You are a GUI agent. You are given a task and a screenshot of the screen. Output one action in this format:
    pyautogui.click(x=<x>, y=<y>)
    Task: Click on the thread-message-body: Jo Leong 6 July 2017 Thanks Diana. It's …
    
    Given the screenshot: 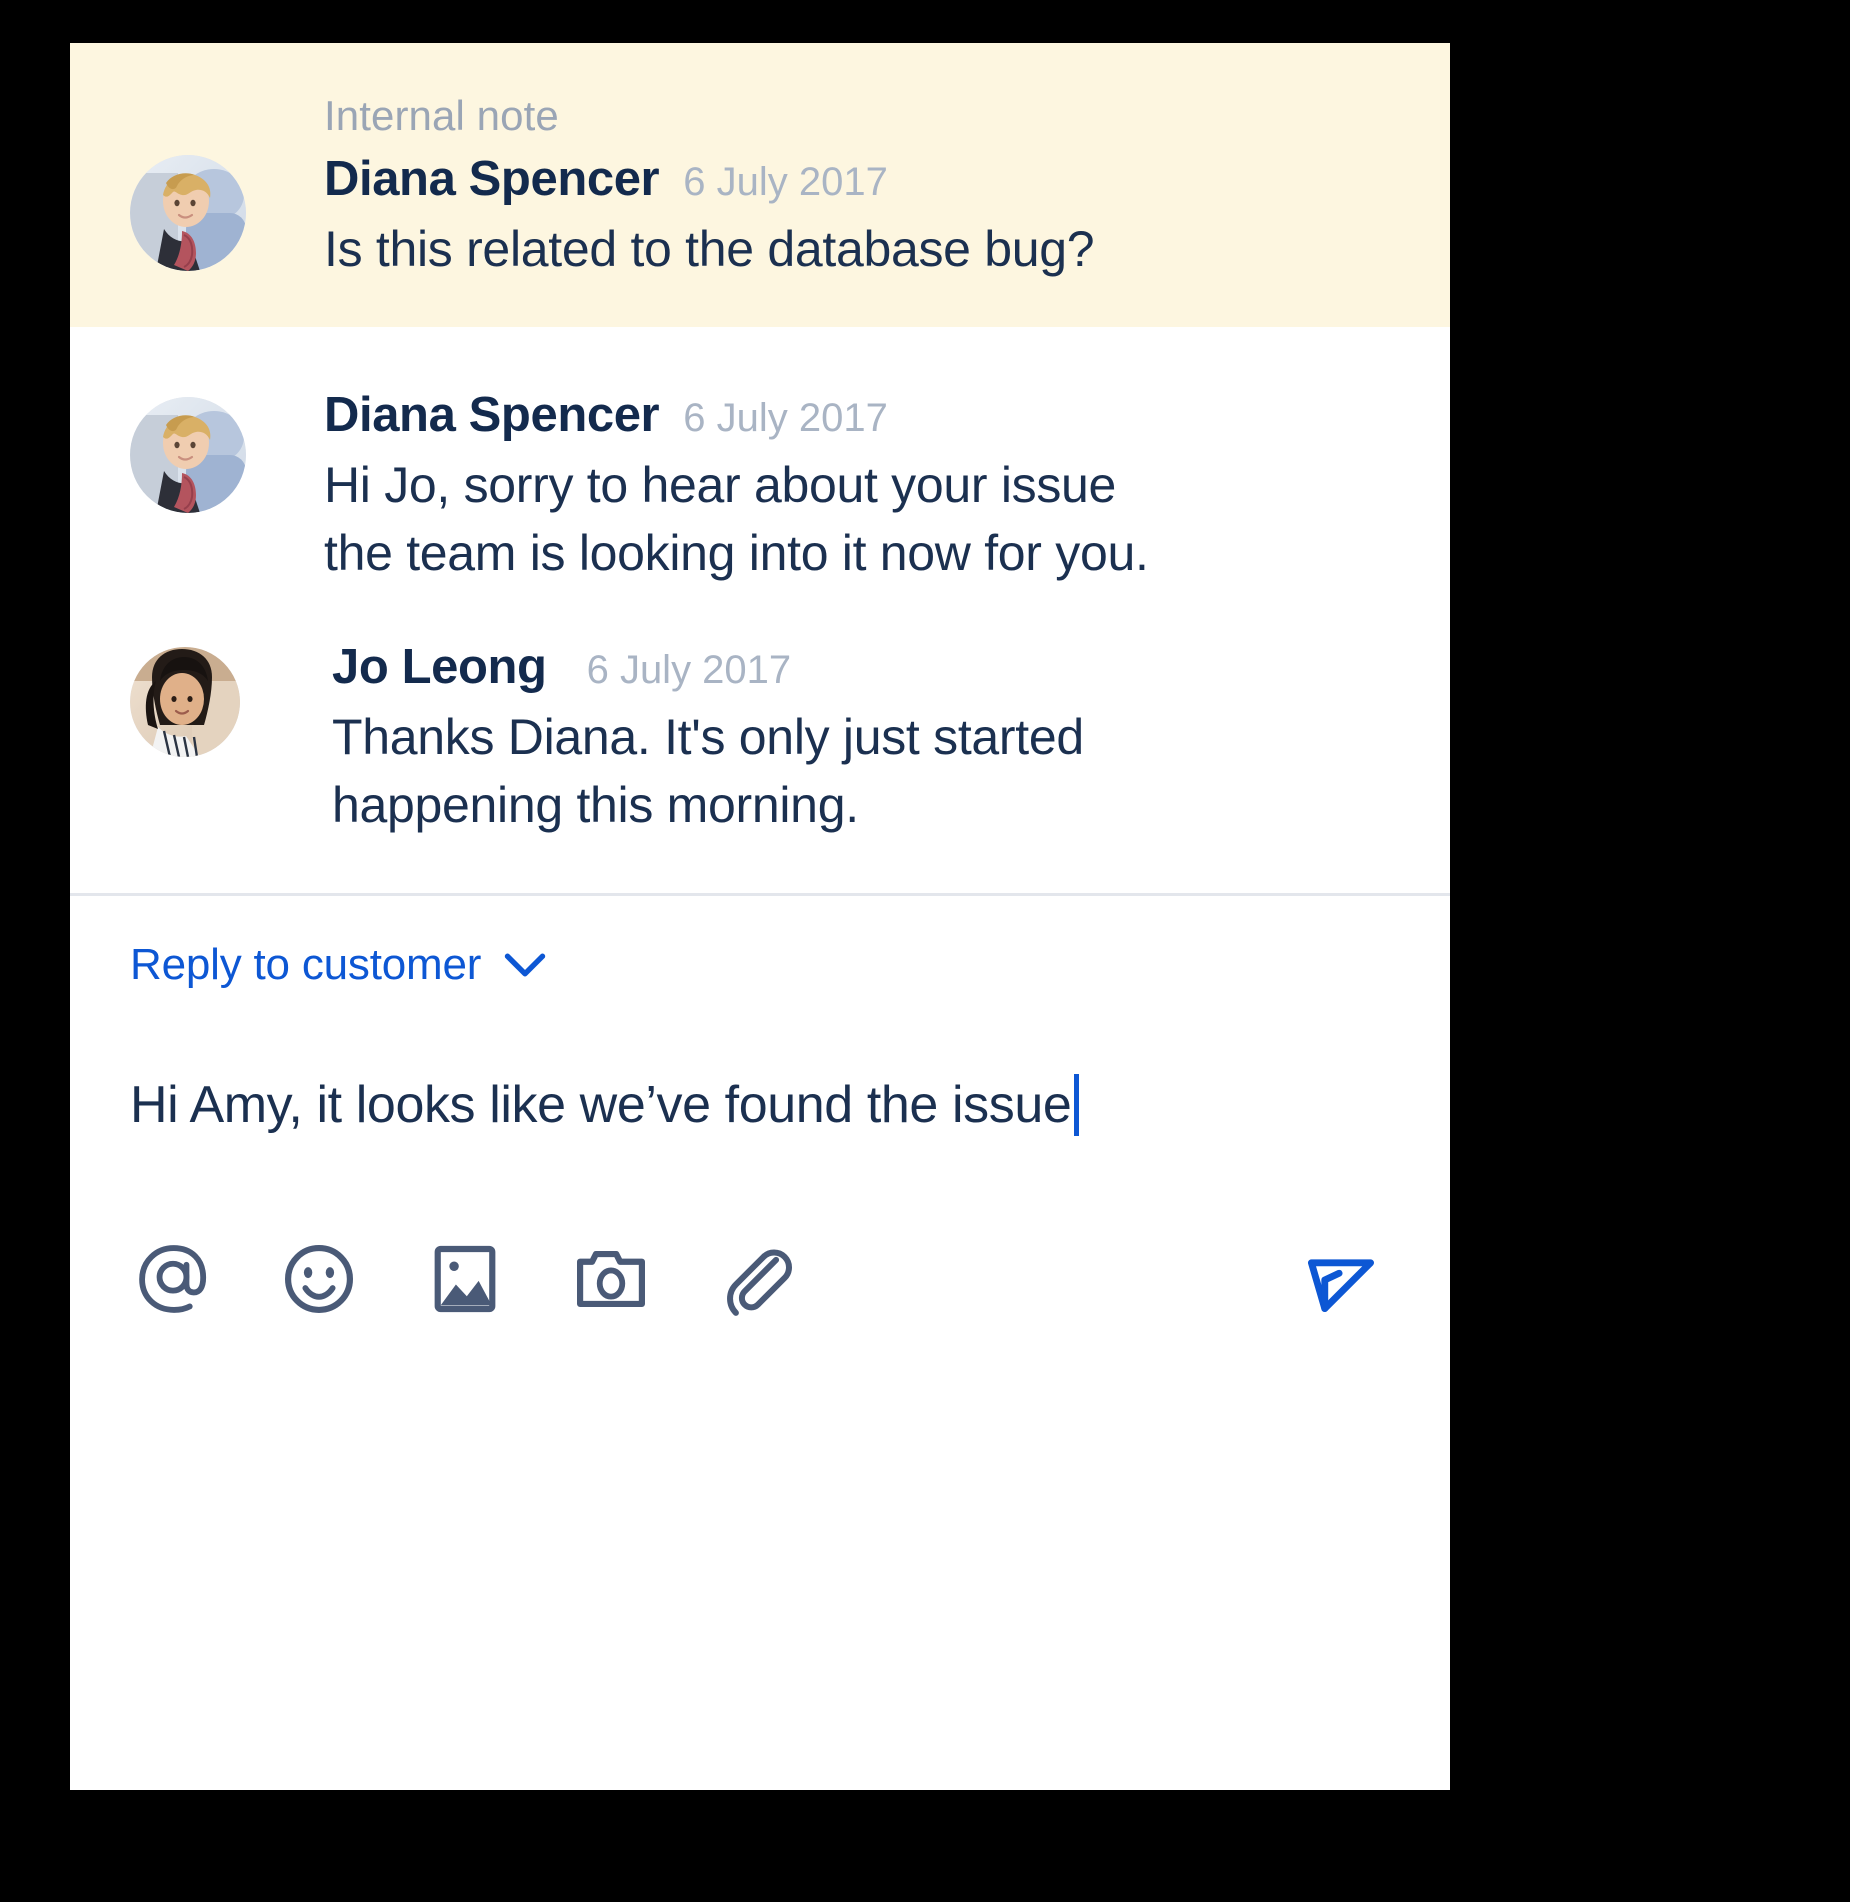 What is the action you would take?
    pyautogui.click(x=825, y=739)
    